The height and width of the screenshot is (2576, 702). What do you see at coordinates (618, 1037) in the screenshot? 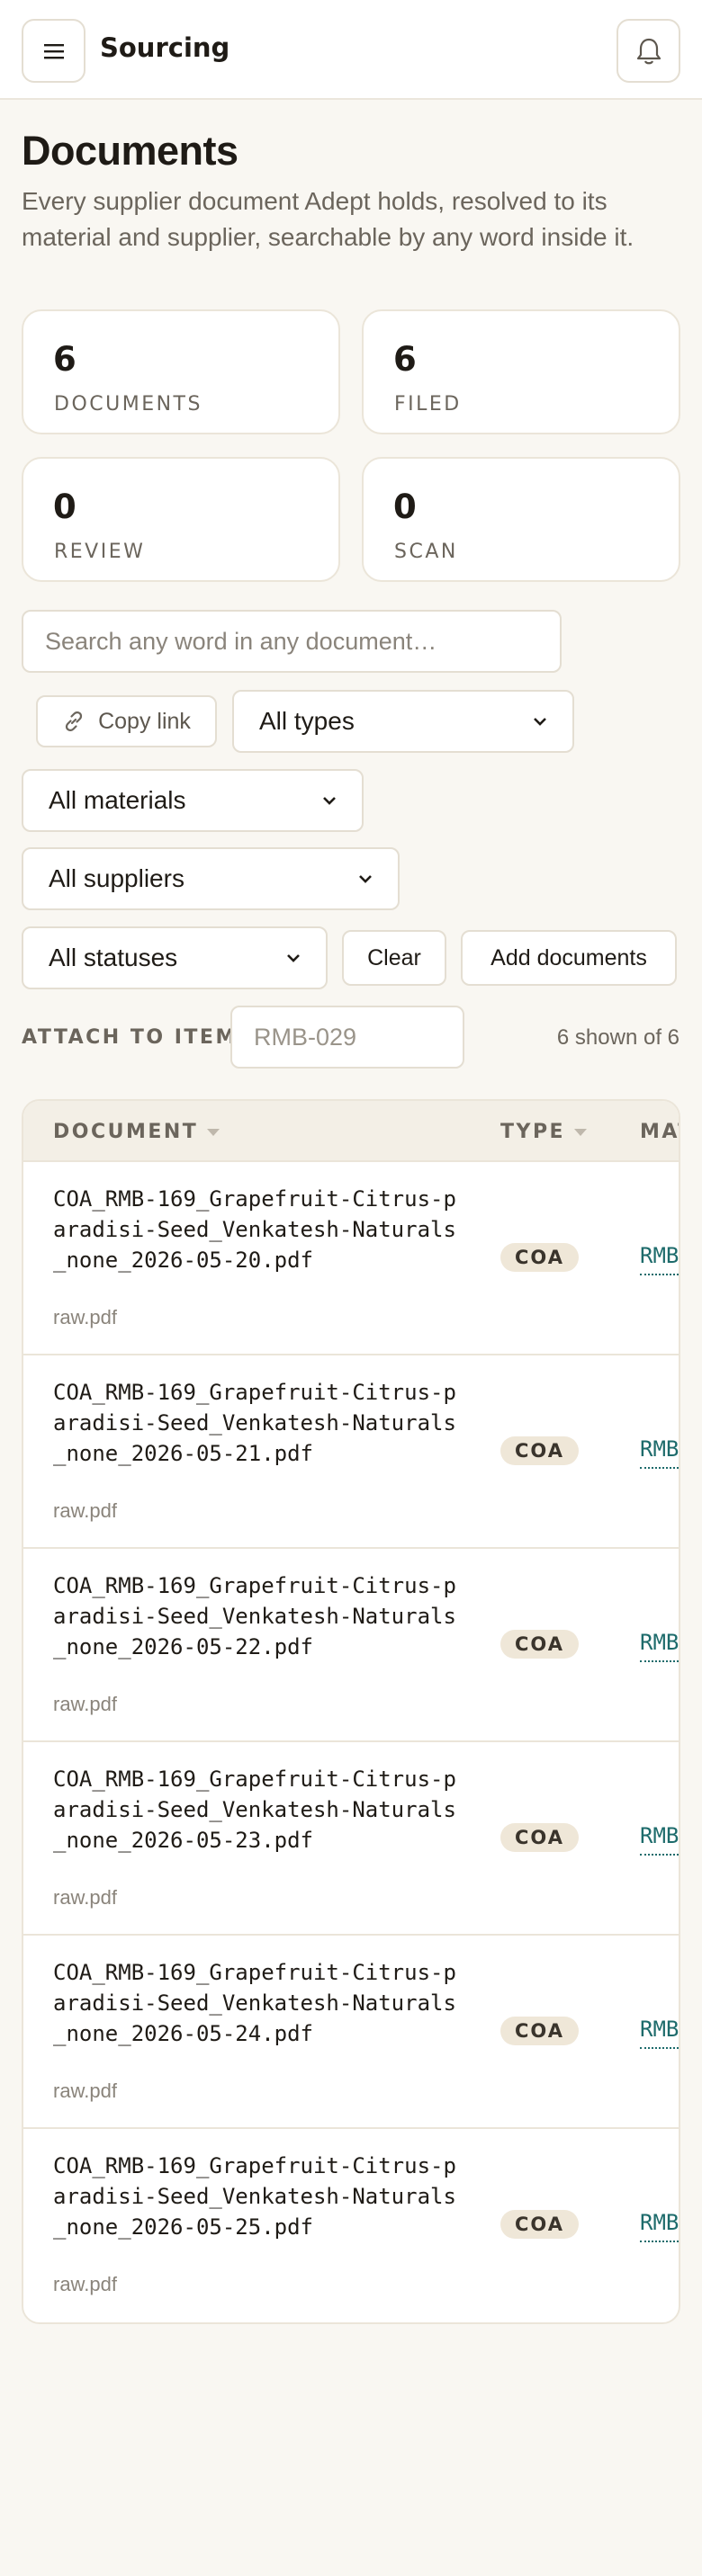
I see `results-count: 6 shown of 6` at bounding box center [618, 1037].